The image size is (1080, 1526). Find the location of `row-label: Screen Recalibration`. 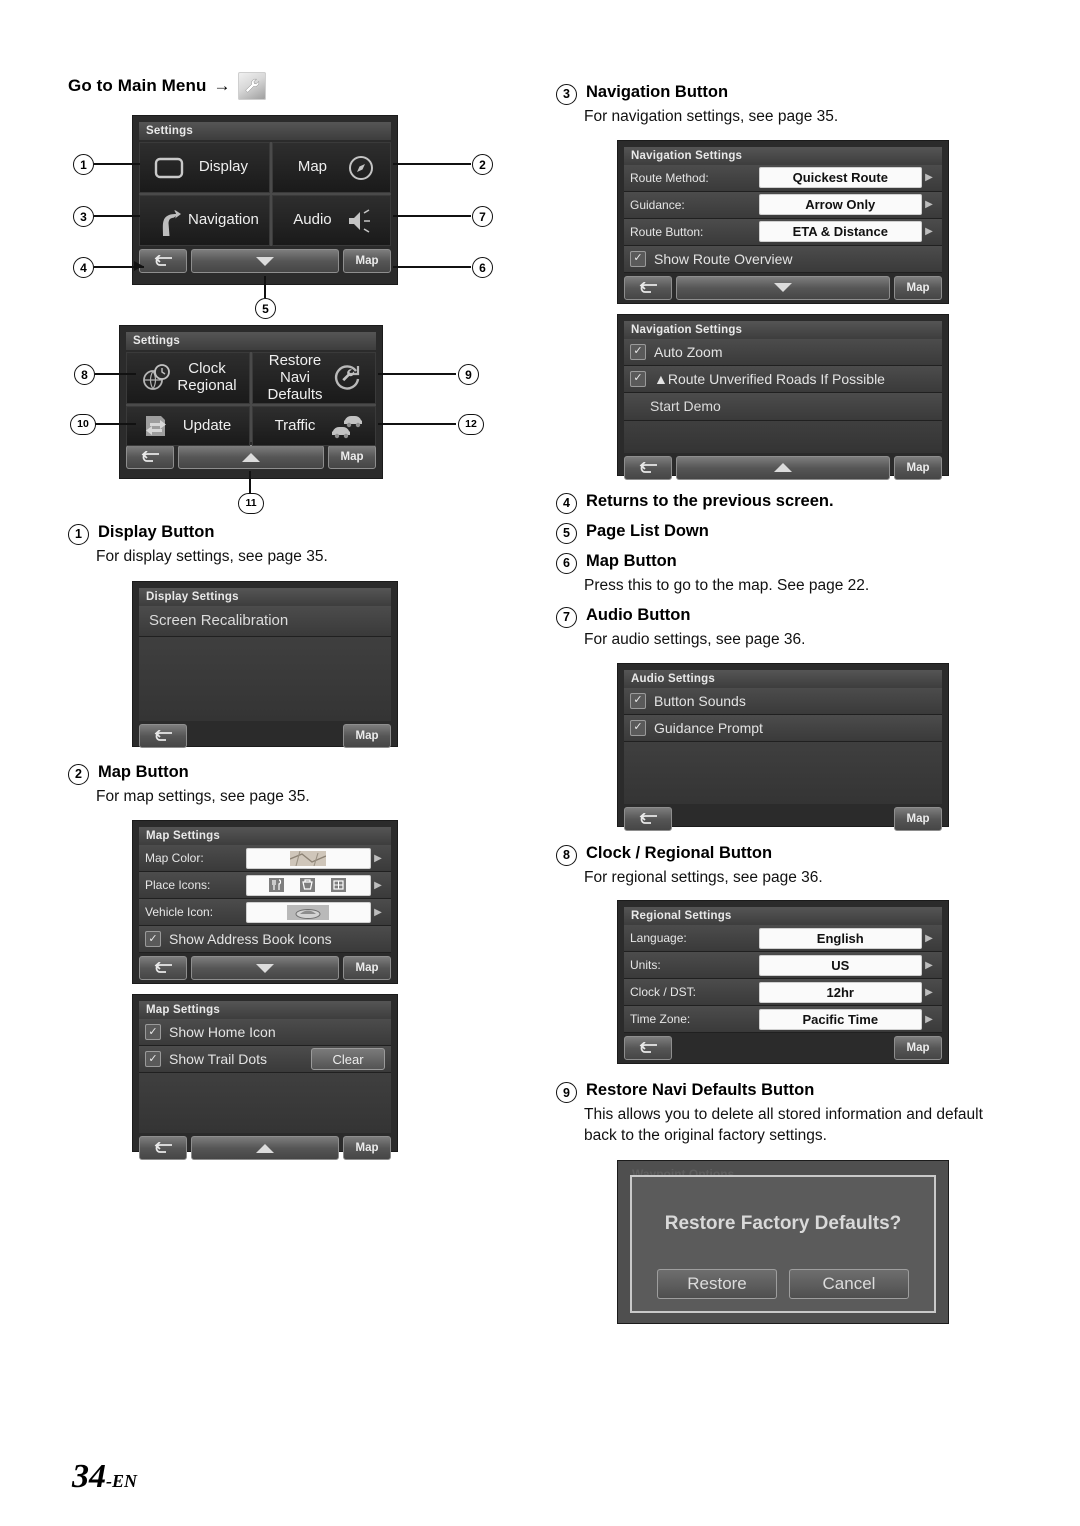

row-label: Screen Recalibration is located at coordinates (219, 621).